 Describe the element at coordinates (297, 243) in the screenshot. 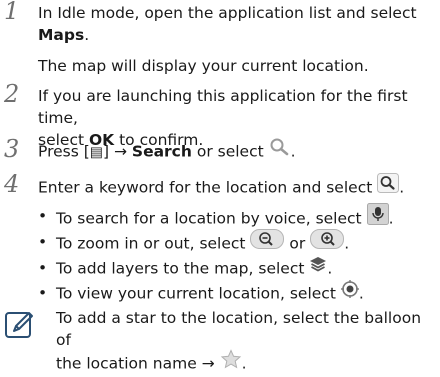

I see `text: or` at that location.